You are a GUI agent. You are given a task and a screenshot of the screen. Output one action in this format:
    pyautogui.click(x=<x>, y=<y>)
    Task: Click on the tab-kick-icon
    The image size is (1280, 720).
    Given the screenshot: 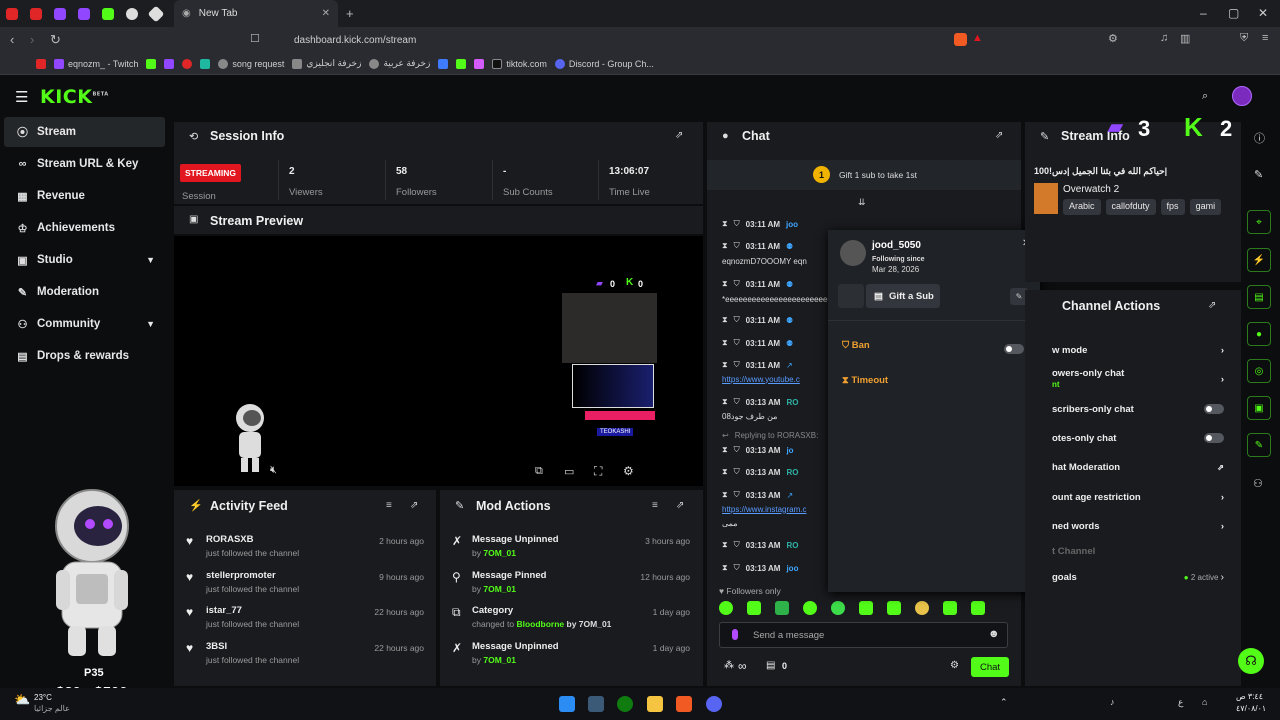 What is the action you would take?
    pyautogui.click(x=108, y=13)
    